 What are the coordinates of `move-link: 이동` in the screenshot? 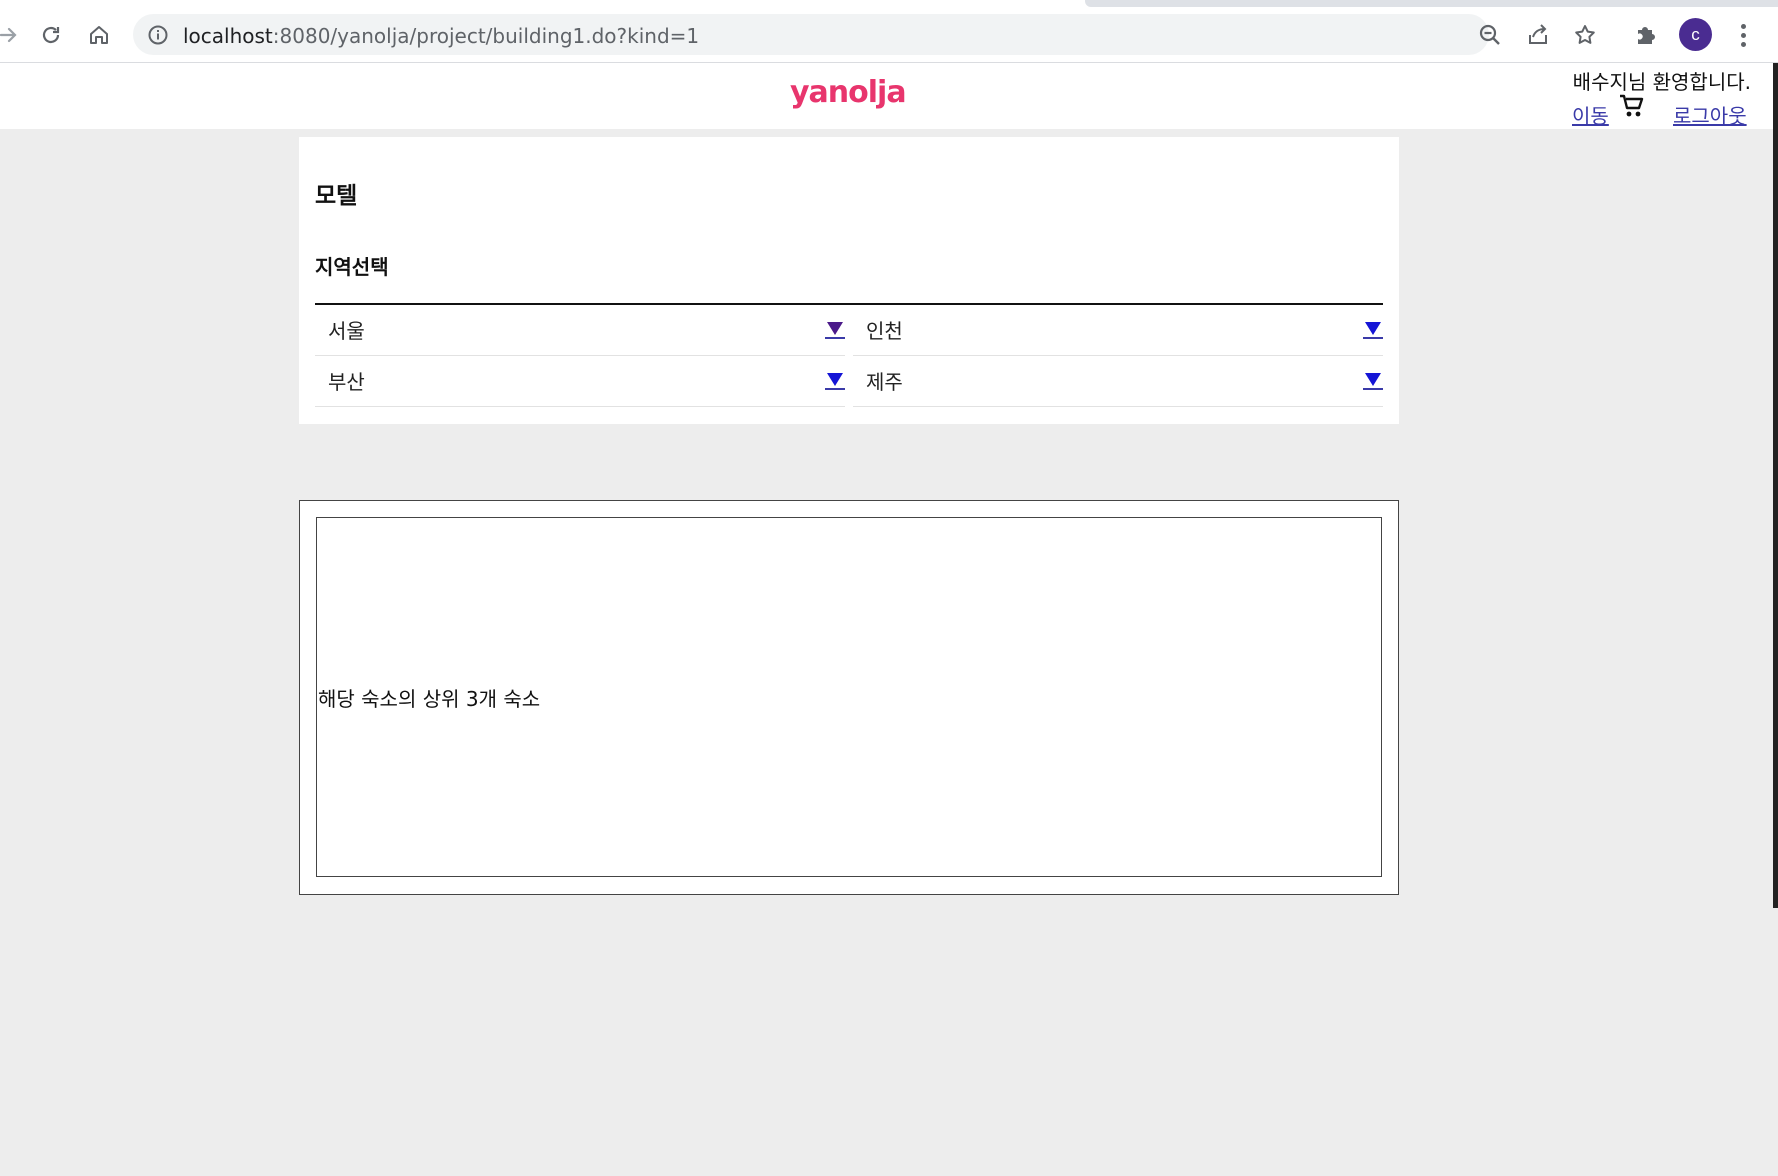 It's located at (1590, 114).